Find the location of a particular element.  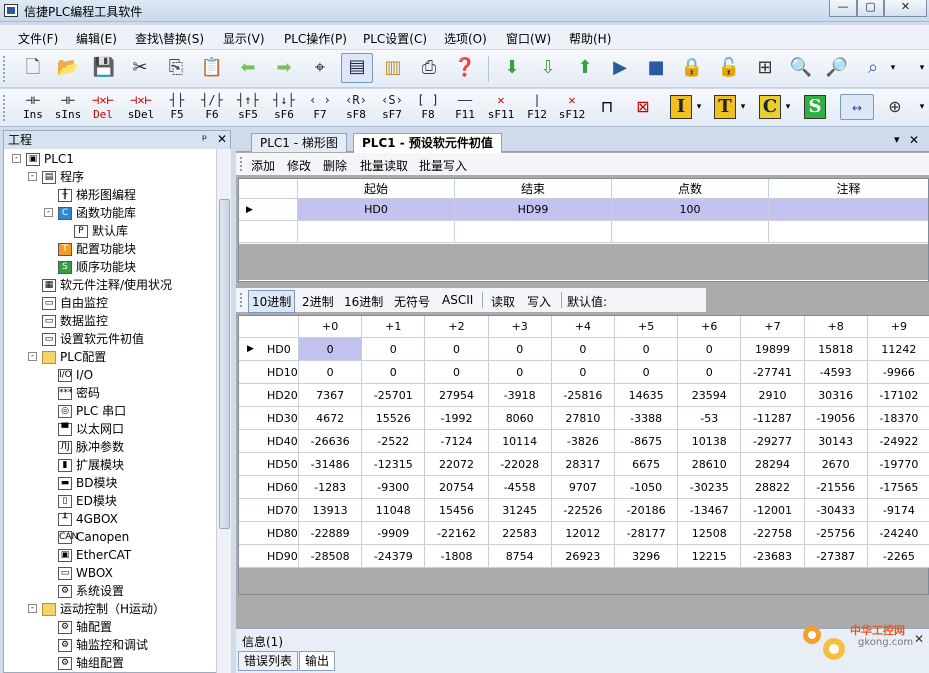

tree-item: P 默认库 is located at coordinates (101, 231).